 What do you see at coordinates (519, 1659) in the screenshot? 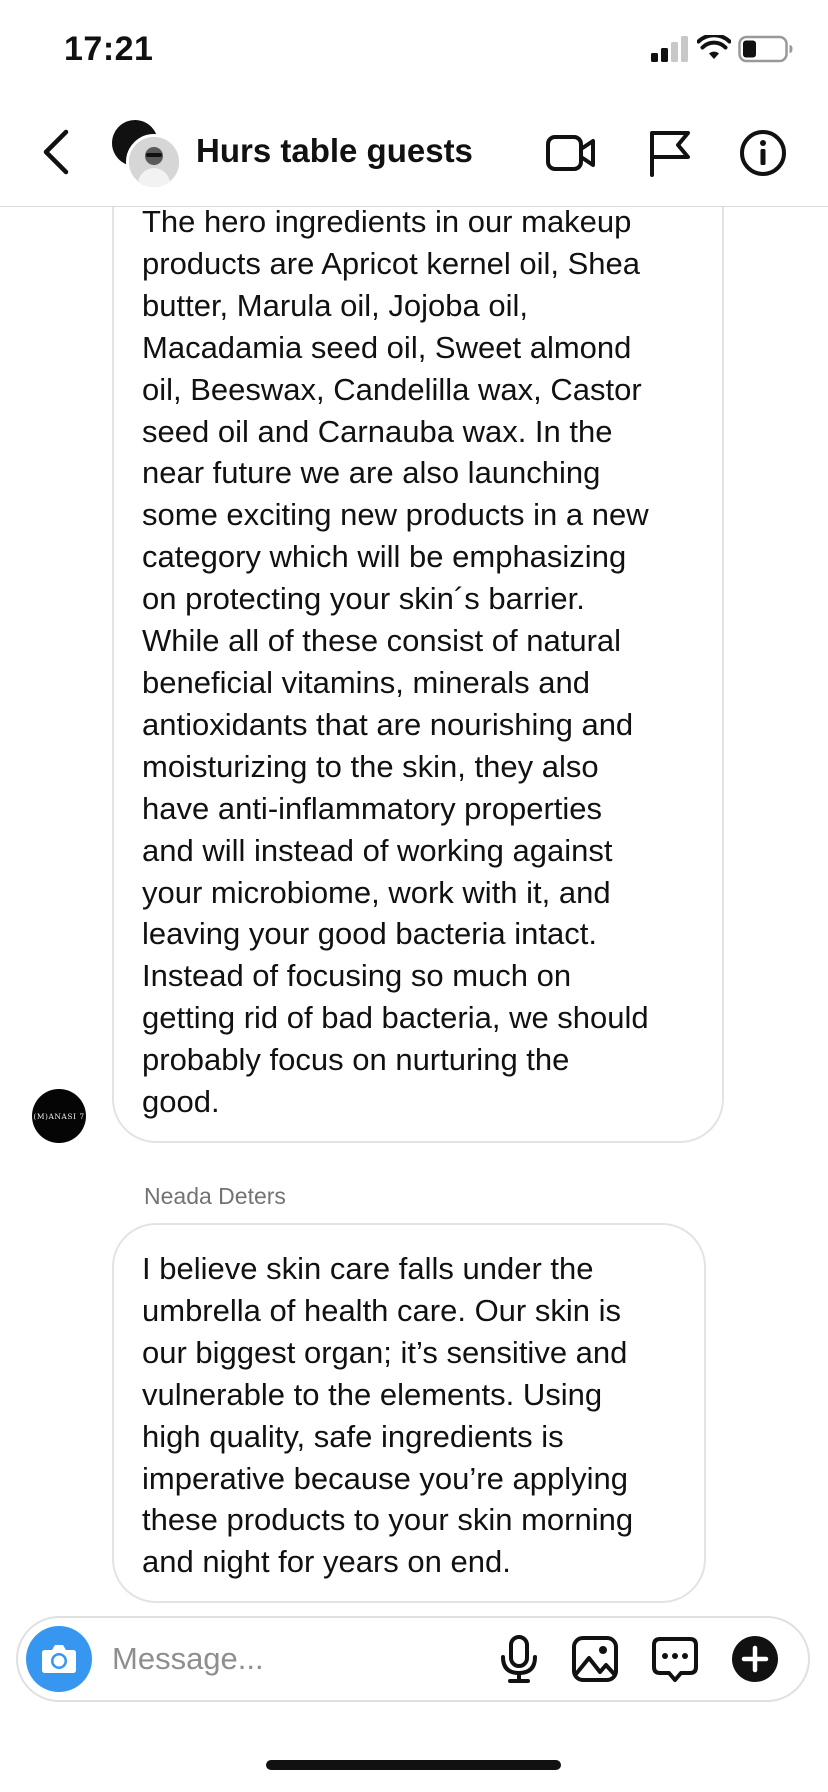
I see `microphone-icon` at bounding box center [519, 1659].